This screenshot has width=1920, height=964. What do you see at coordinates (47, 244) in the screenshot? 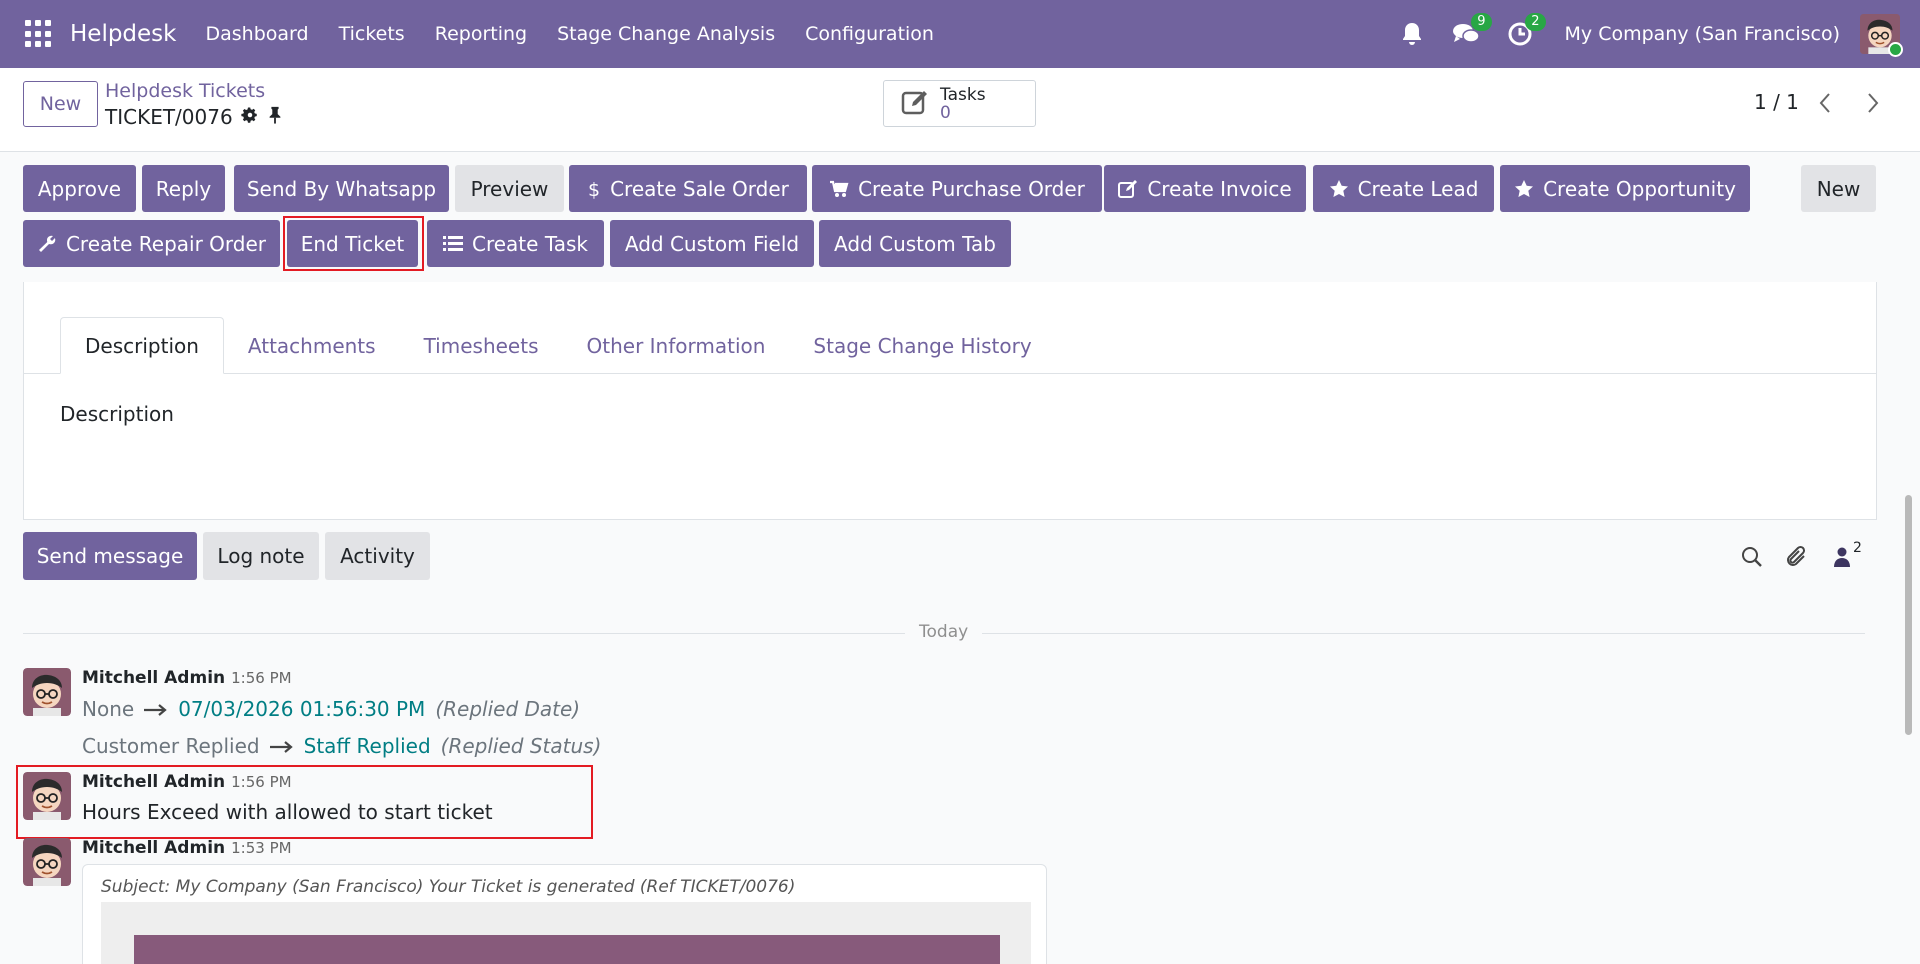
I see `wrench-icon` at bounding box center [47, 244].